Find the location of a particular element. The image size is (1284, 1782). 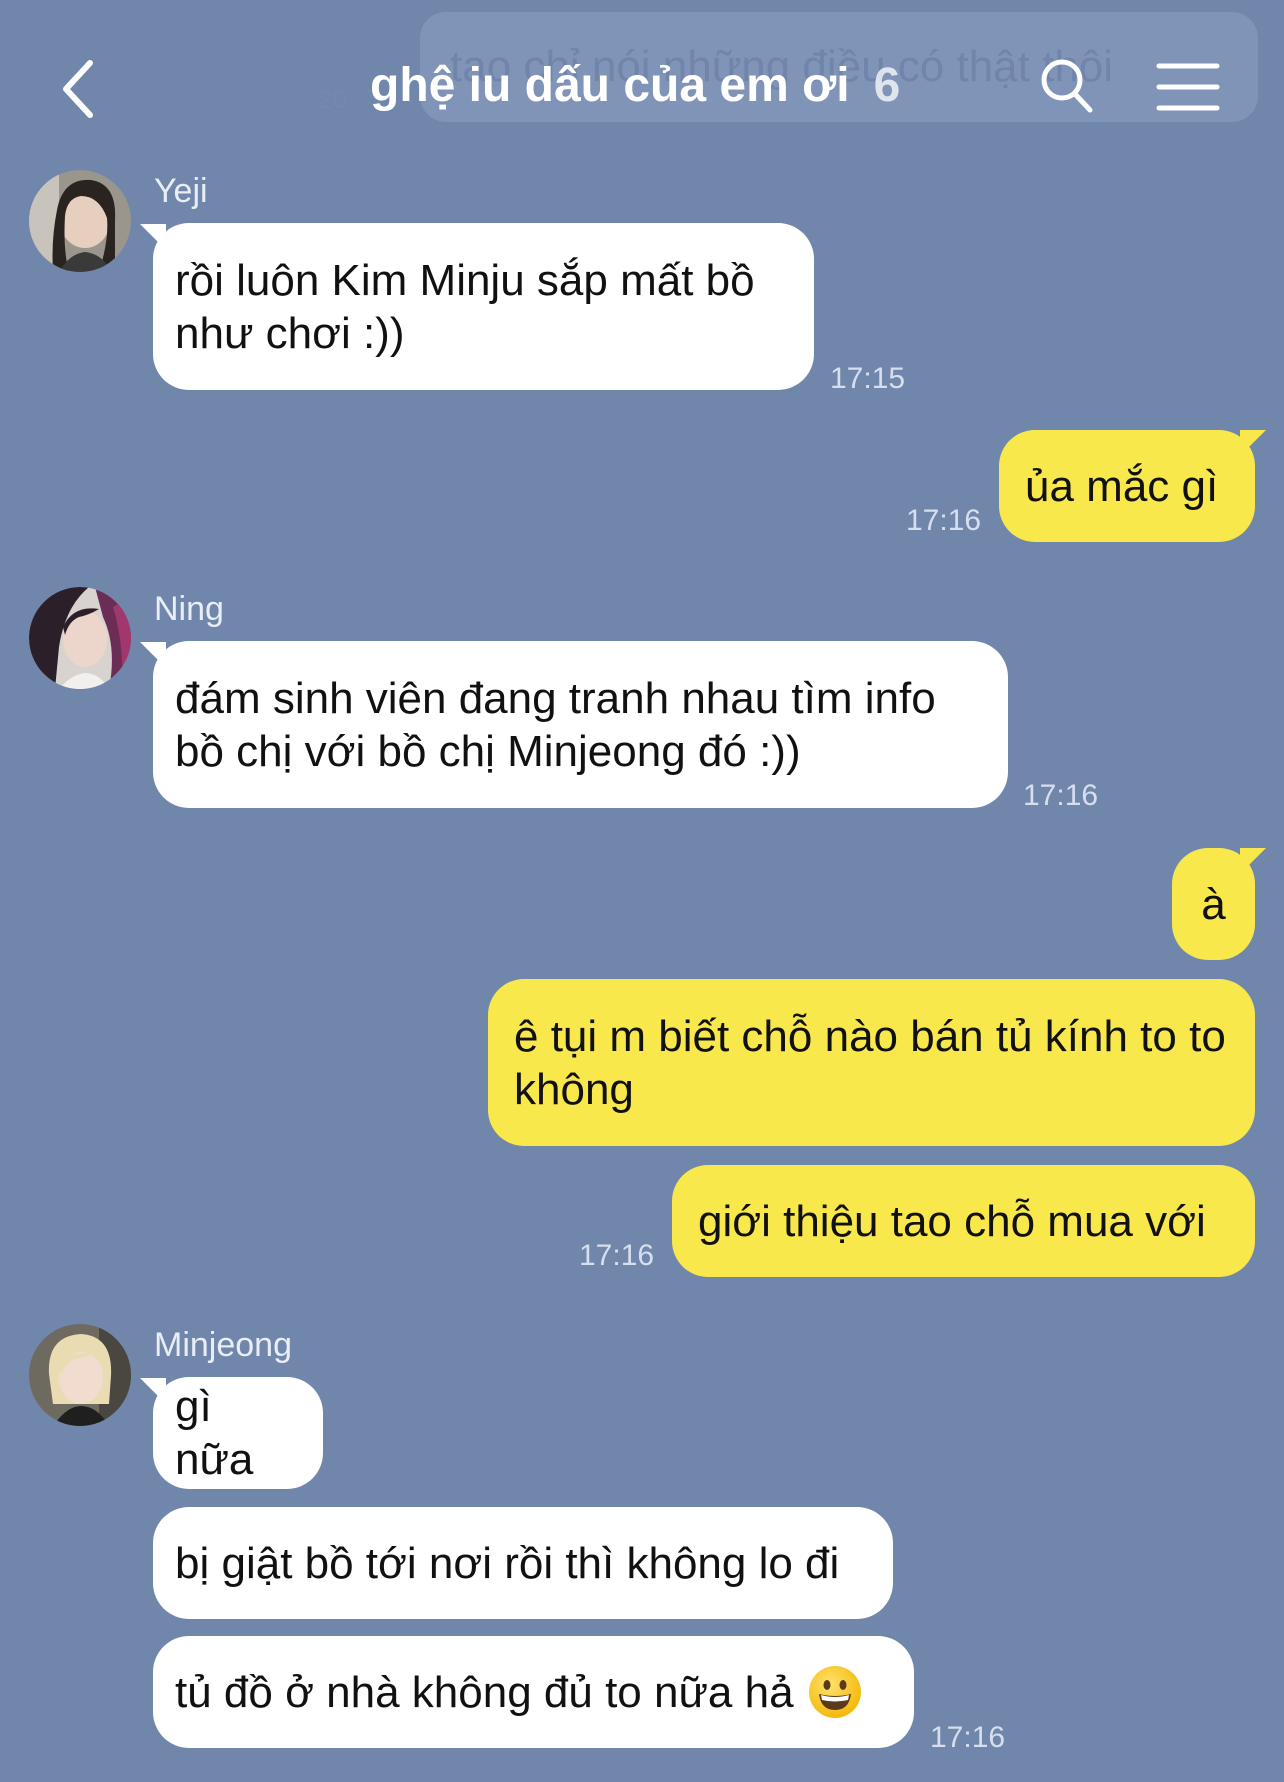

message-text: à is located at coordinates (1213, 904).